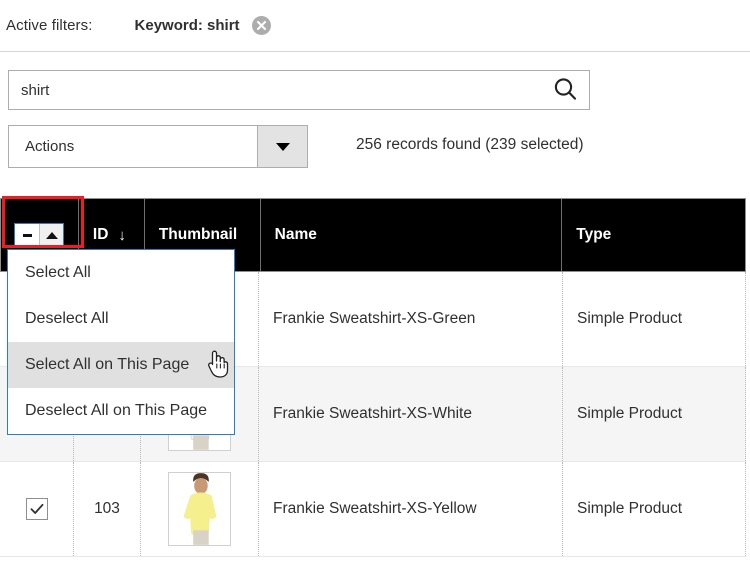 The image size is (750, 563). I want to click on menu-item-label: Deselect All, so click(67, 318).